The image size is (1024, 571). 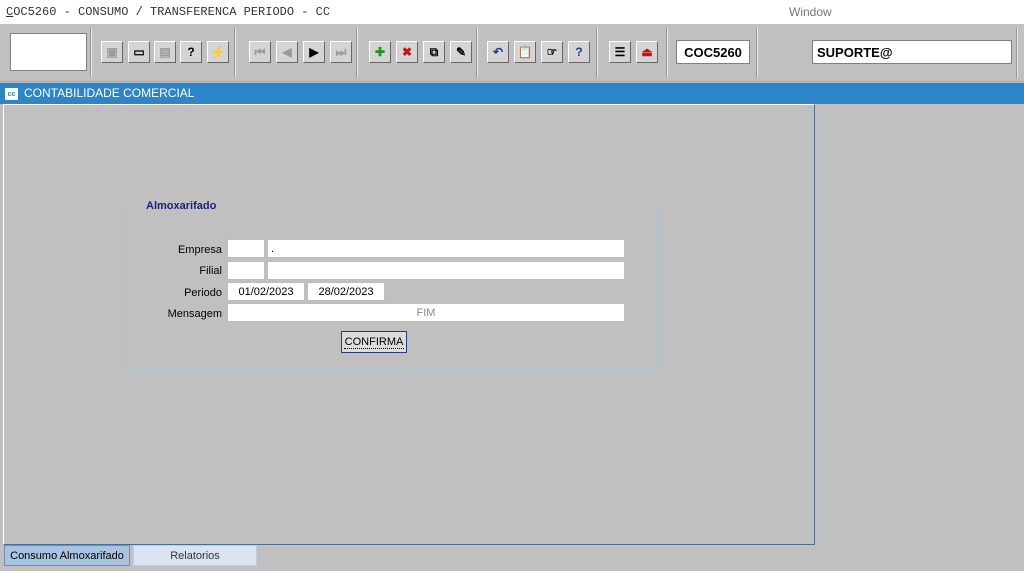 I want to click on save-icon: ▣, so click(x=112, y=52).